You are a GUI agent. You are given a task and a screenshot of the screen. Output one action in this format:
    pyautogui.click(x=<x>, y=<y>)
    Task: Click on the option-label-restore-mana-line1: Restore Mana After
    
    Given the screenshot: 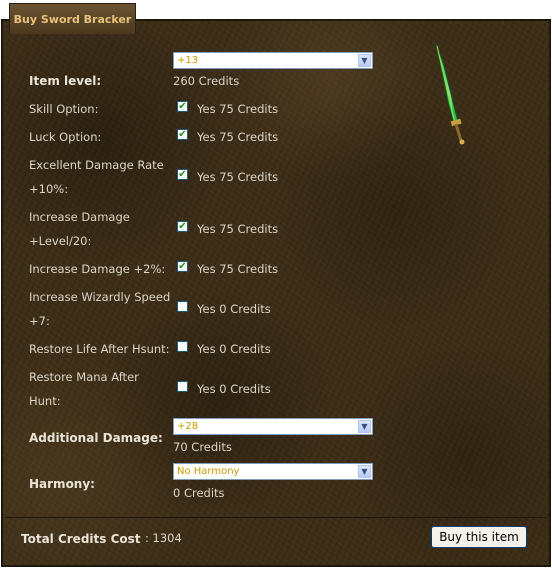 What is the action you would take?
    pyautogui.click(x=84, y=377)
    